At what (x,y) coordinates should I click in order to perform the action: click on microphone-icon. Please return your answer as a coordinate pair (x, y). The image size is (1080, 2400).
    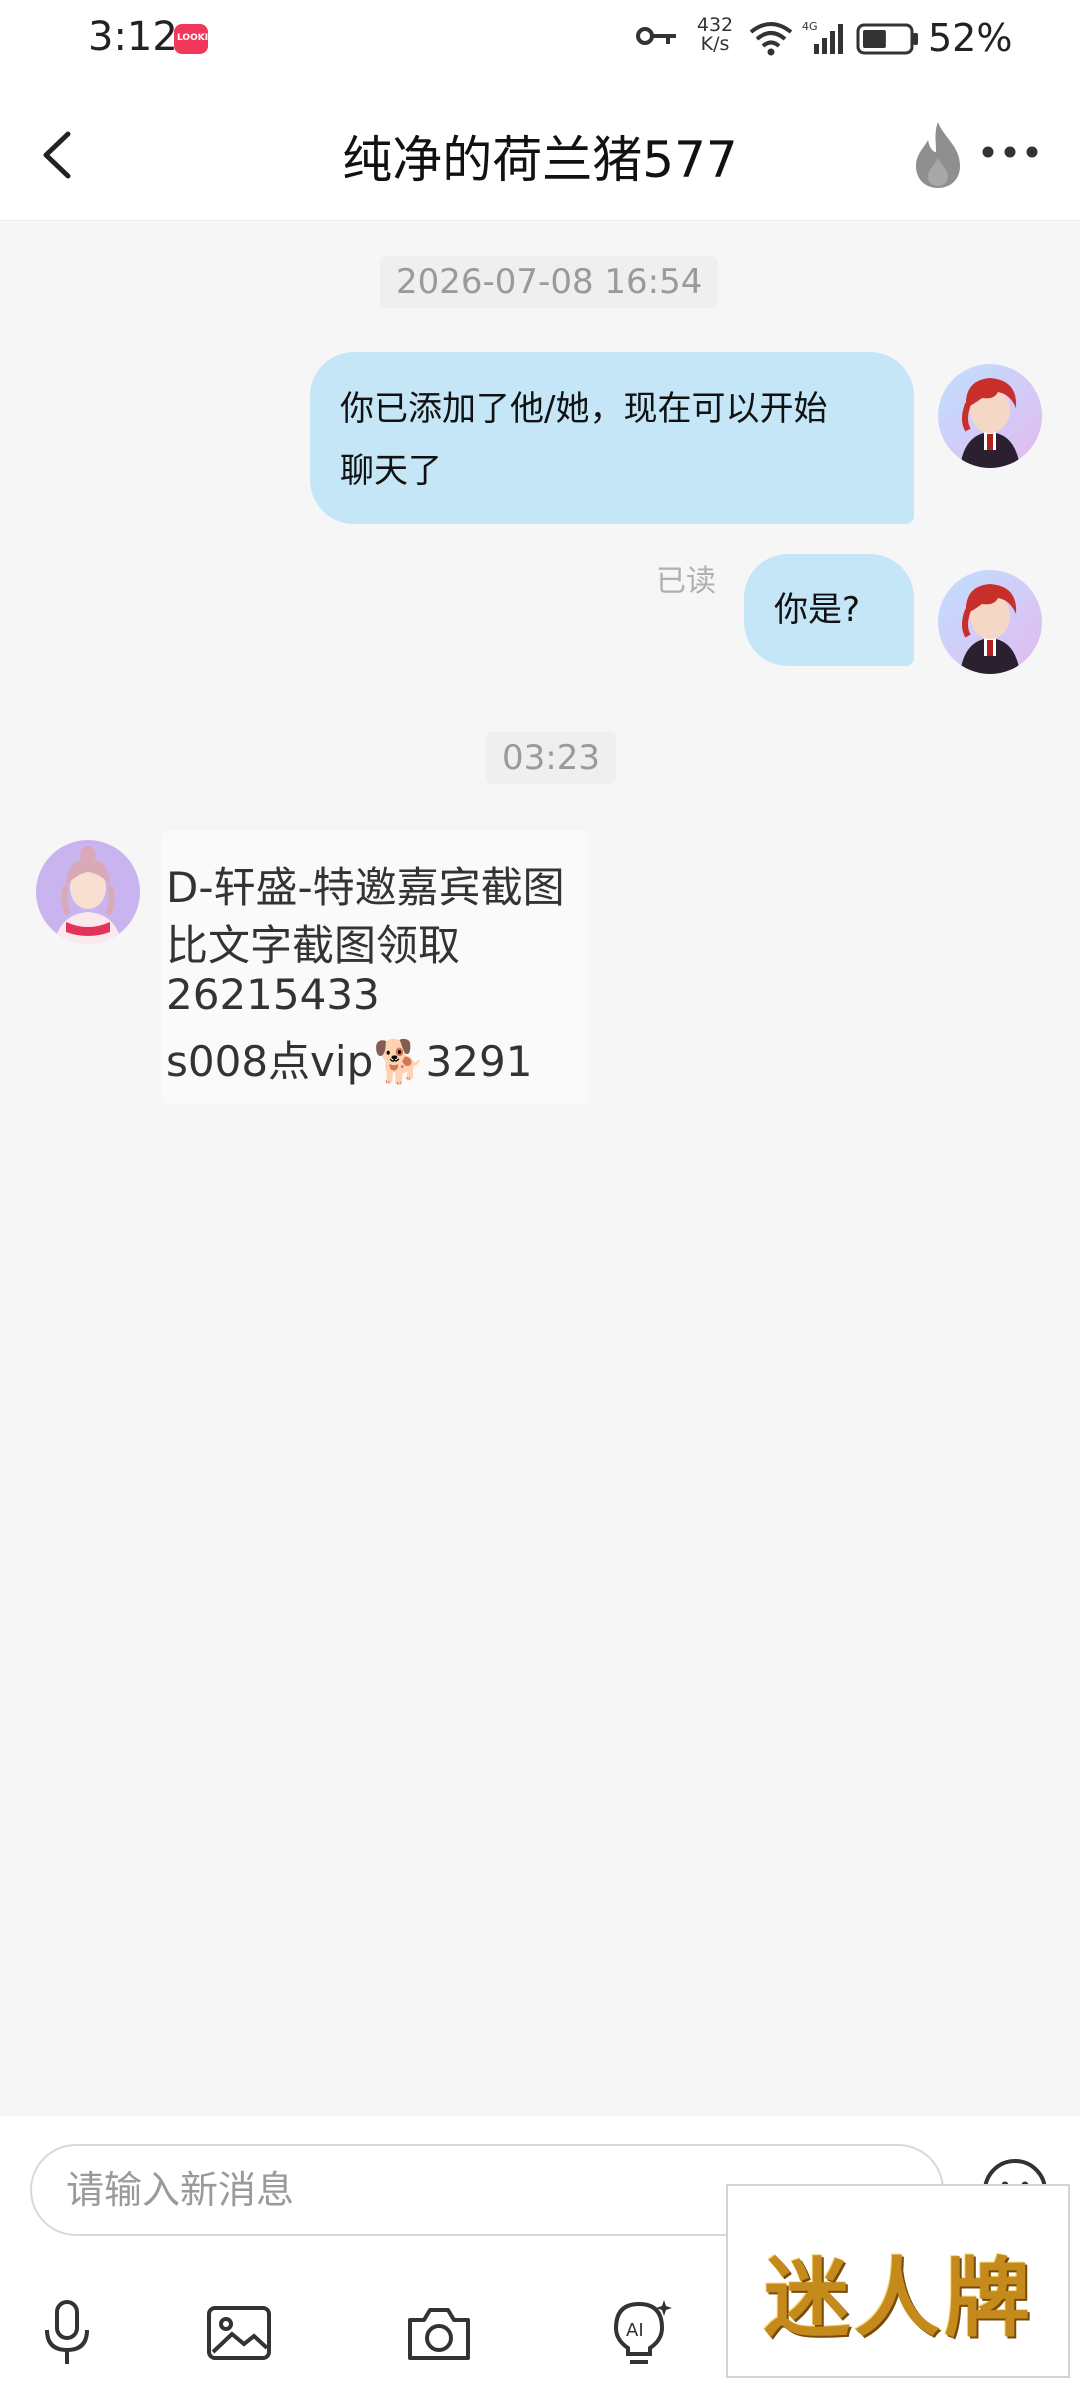
    Looking at the image, I should click on (67, 2333).